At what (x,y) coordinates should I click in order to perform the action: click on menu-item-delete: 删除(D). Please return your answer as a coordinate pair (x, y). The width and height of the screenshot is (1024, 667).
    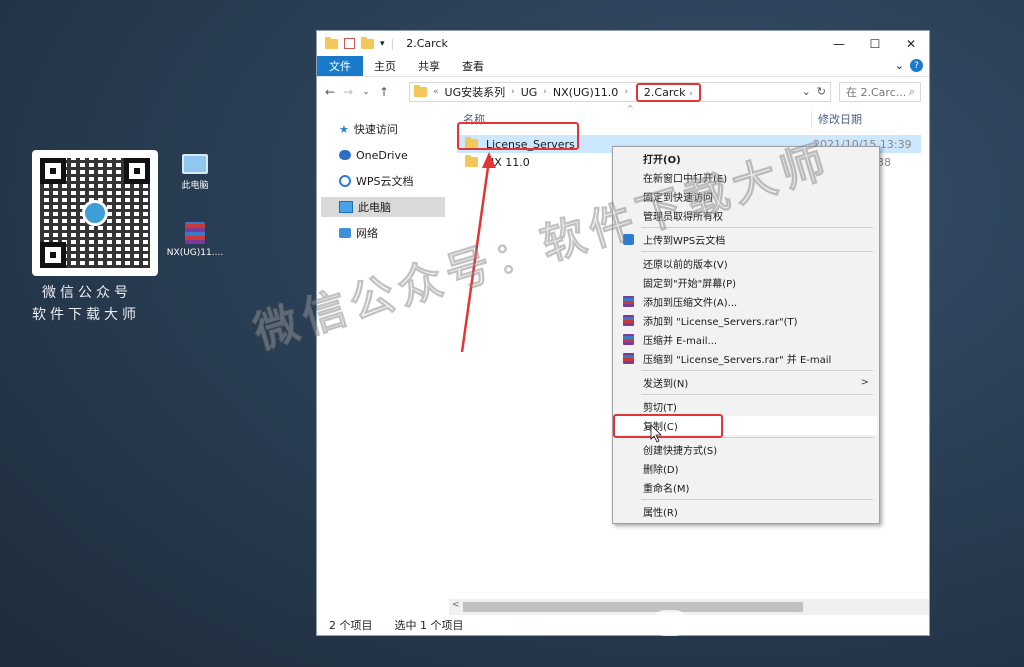
    Looking at the image, I should click on (746, 468).